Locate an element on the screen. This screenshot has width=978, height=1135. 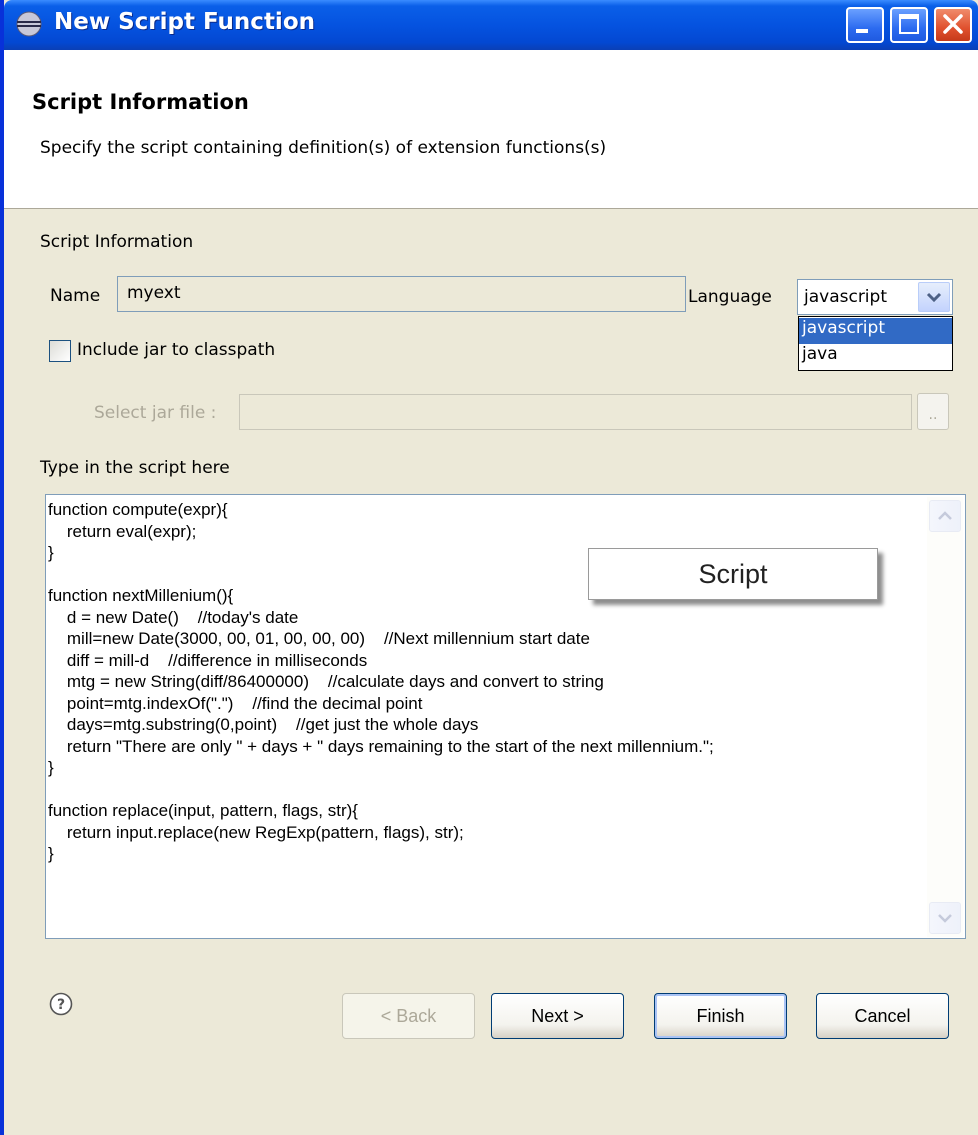
language-dropdown-list: javascript java is located at coordinates (875, 343).